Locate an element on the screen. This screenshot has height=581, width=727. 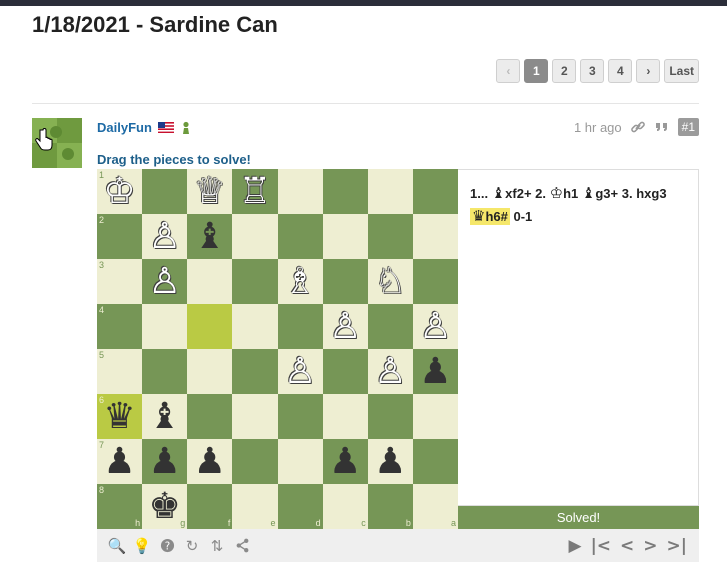
chess-piece: ♔ is located at coordinates (119, 191).